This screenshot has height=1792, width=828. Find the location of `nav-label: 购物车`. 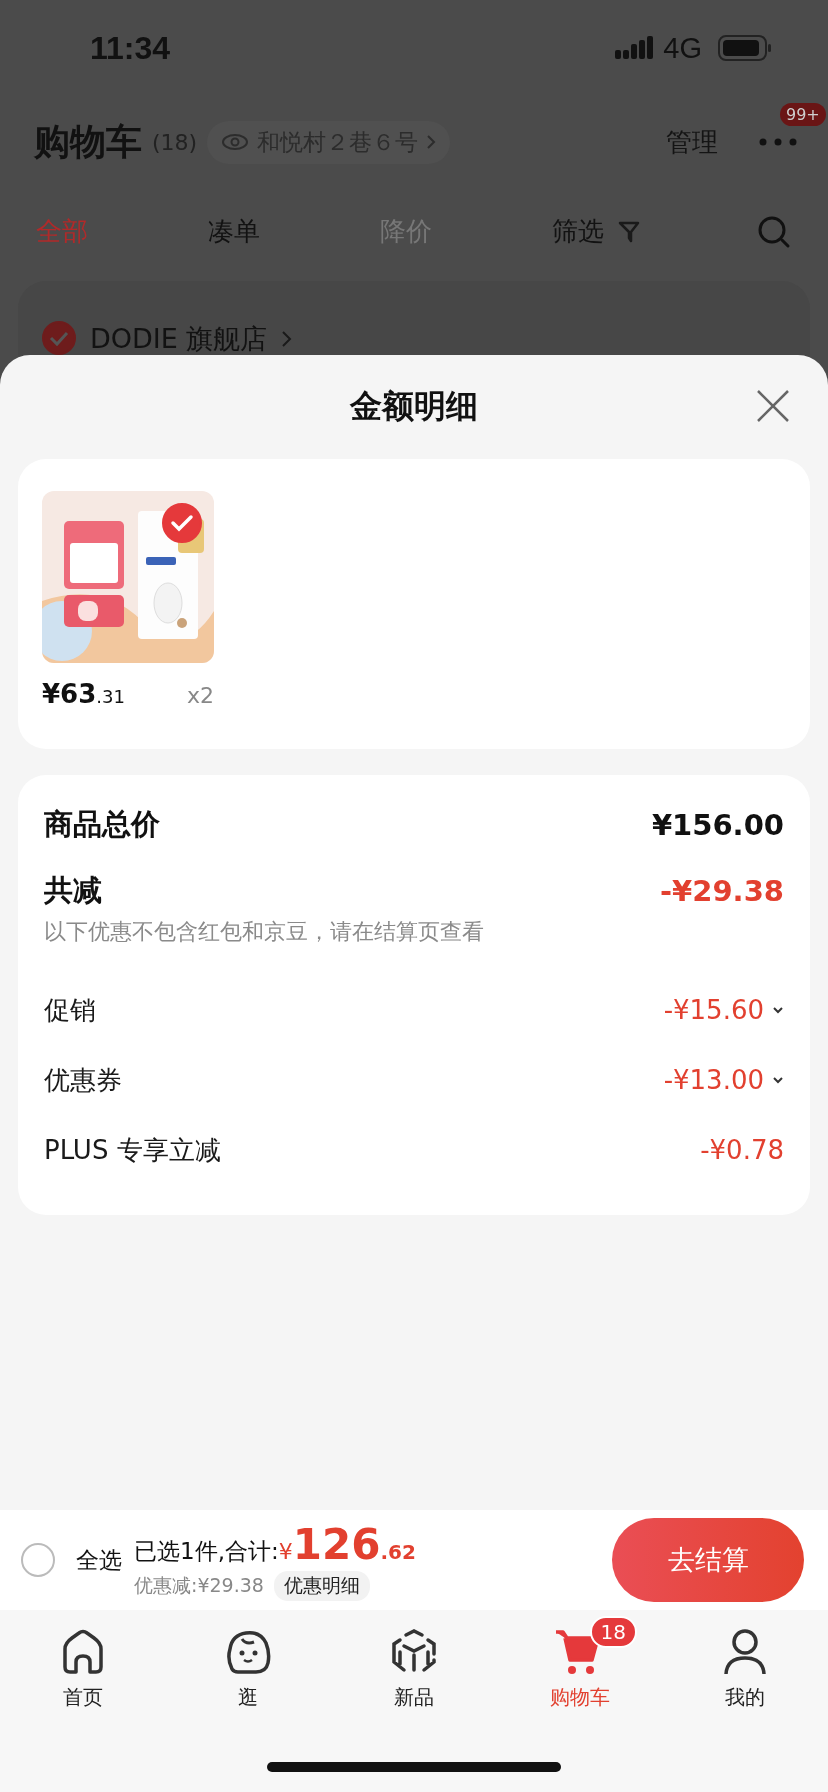

nav-label: 购物车 is located at coordinates (579, 1697).